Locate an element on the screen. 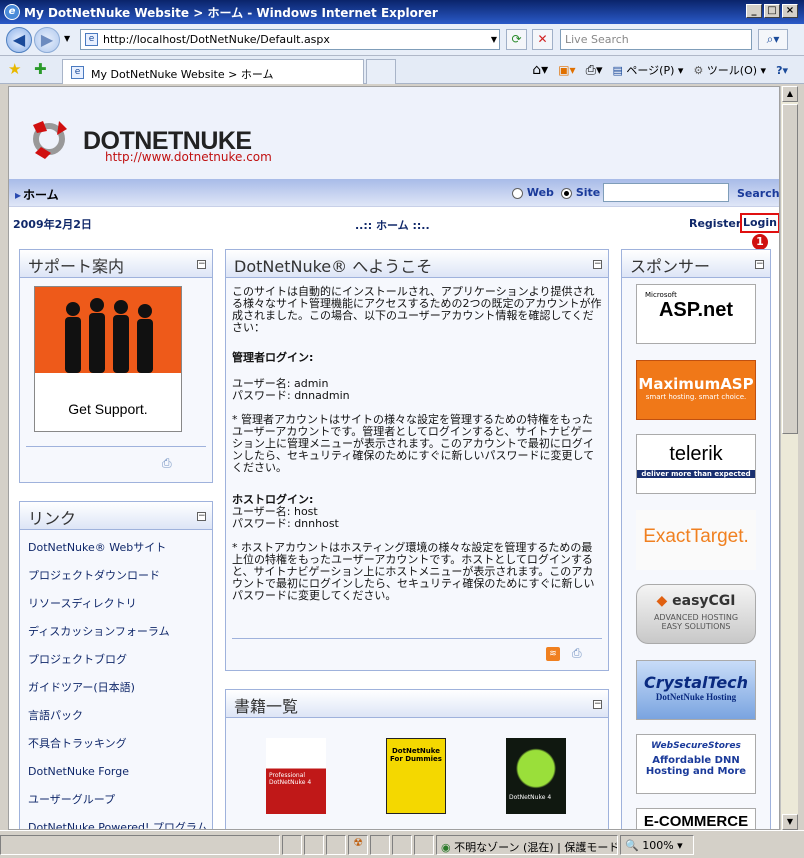 The width and height of the screenshot is (804, 858). register-link: Register is located at coordinates (715, 223).